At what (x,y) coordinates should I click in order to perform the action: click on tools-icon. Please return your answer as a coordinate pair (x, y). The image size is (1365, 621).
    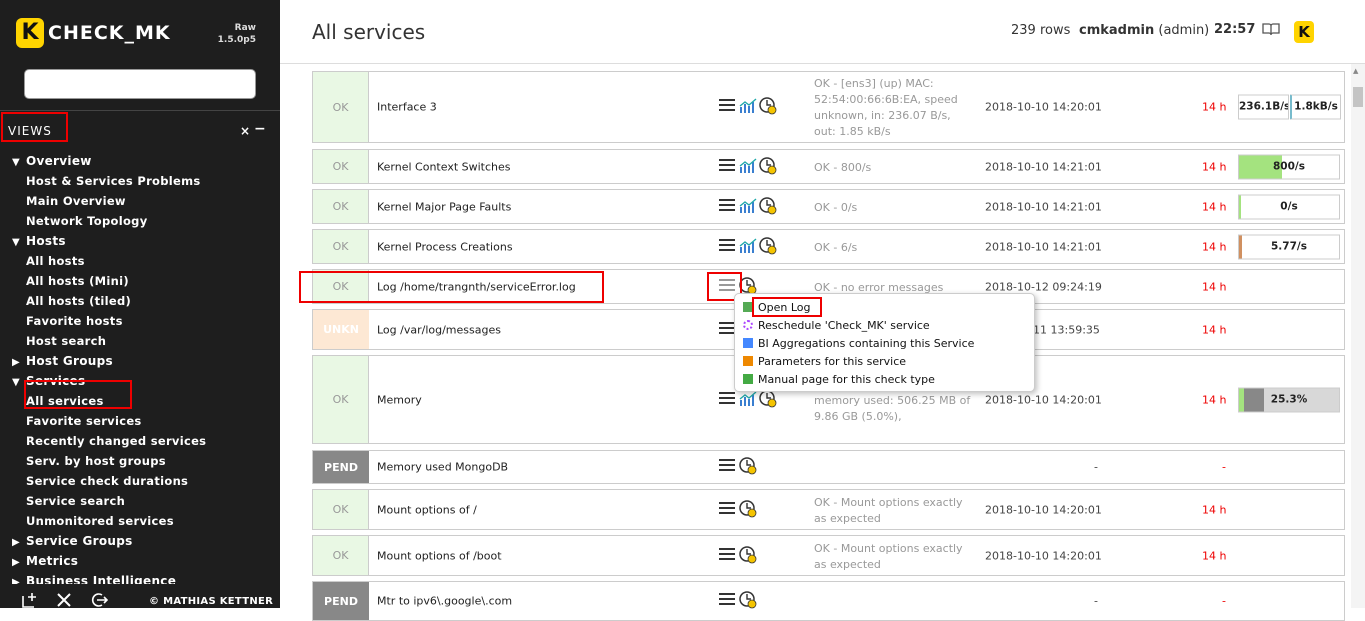
    Looking at the image, I should click on (64, 600).